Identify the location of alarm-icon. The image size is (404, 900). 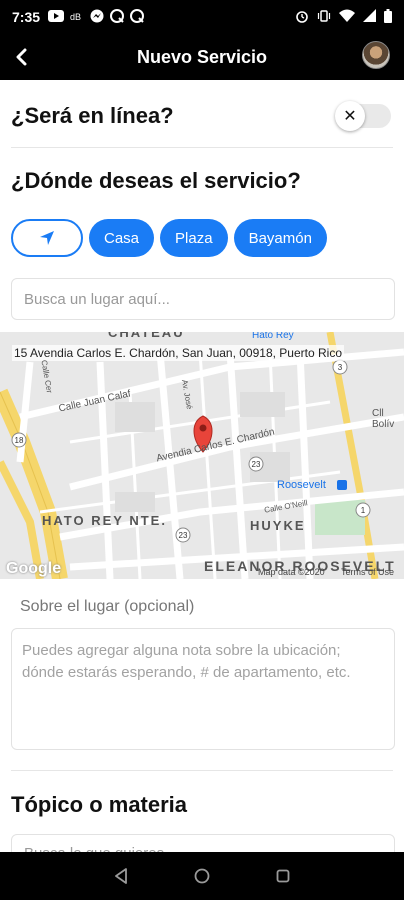
(302, 17).